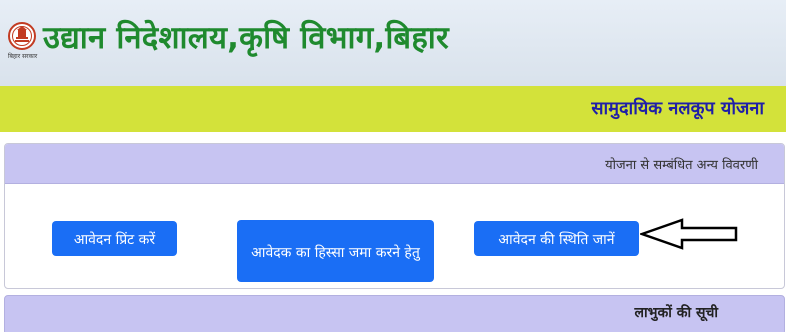  I want to click on scheme-title: सामुदायिक नलकूप योजना, so click(677, 108).